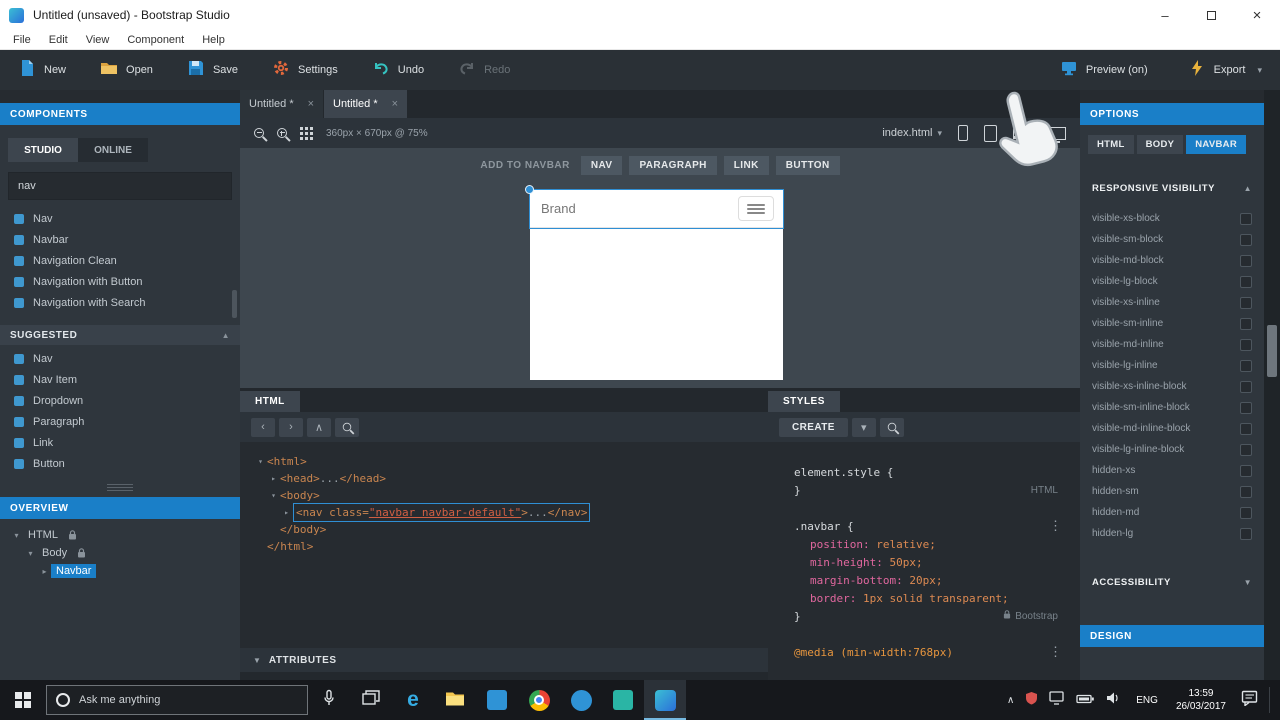 The height and width of the screenshot is (720, 1280). What do you see at coordinates (120, 260) in the screenshot?
I see `component-list-item: Navigation Clean` at bounding box center [120, 260].